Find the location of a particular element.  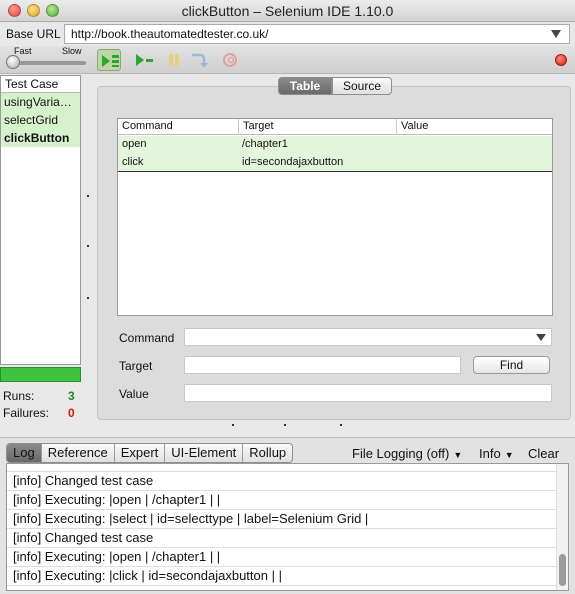

row-command: click is located at coordinates (133, 162).